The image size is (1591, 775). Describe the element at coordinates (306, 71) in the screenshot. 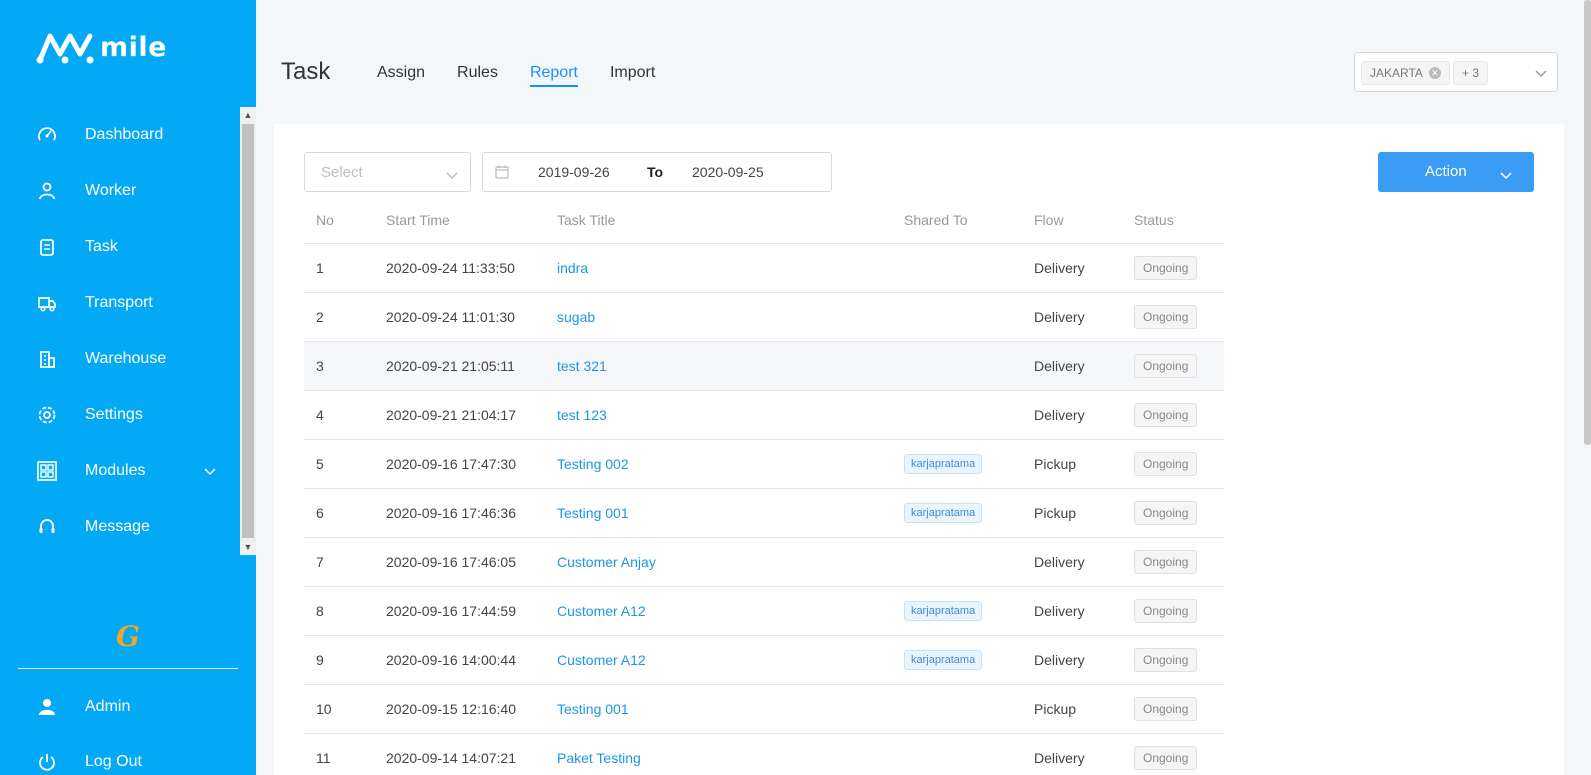

I see `page-title: Task` at that location.